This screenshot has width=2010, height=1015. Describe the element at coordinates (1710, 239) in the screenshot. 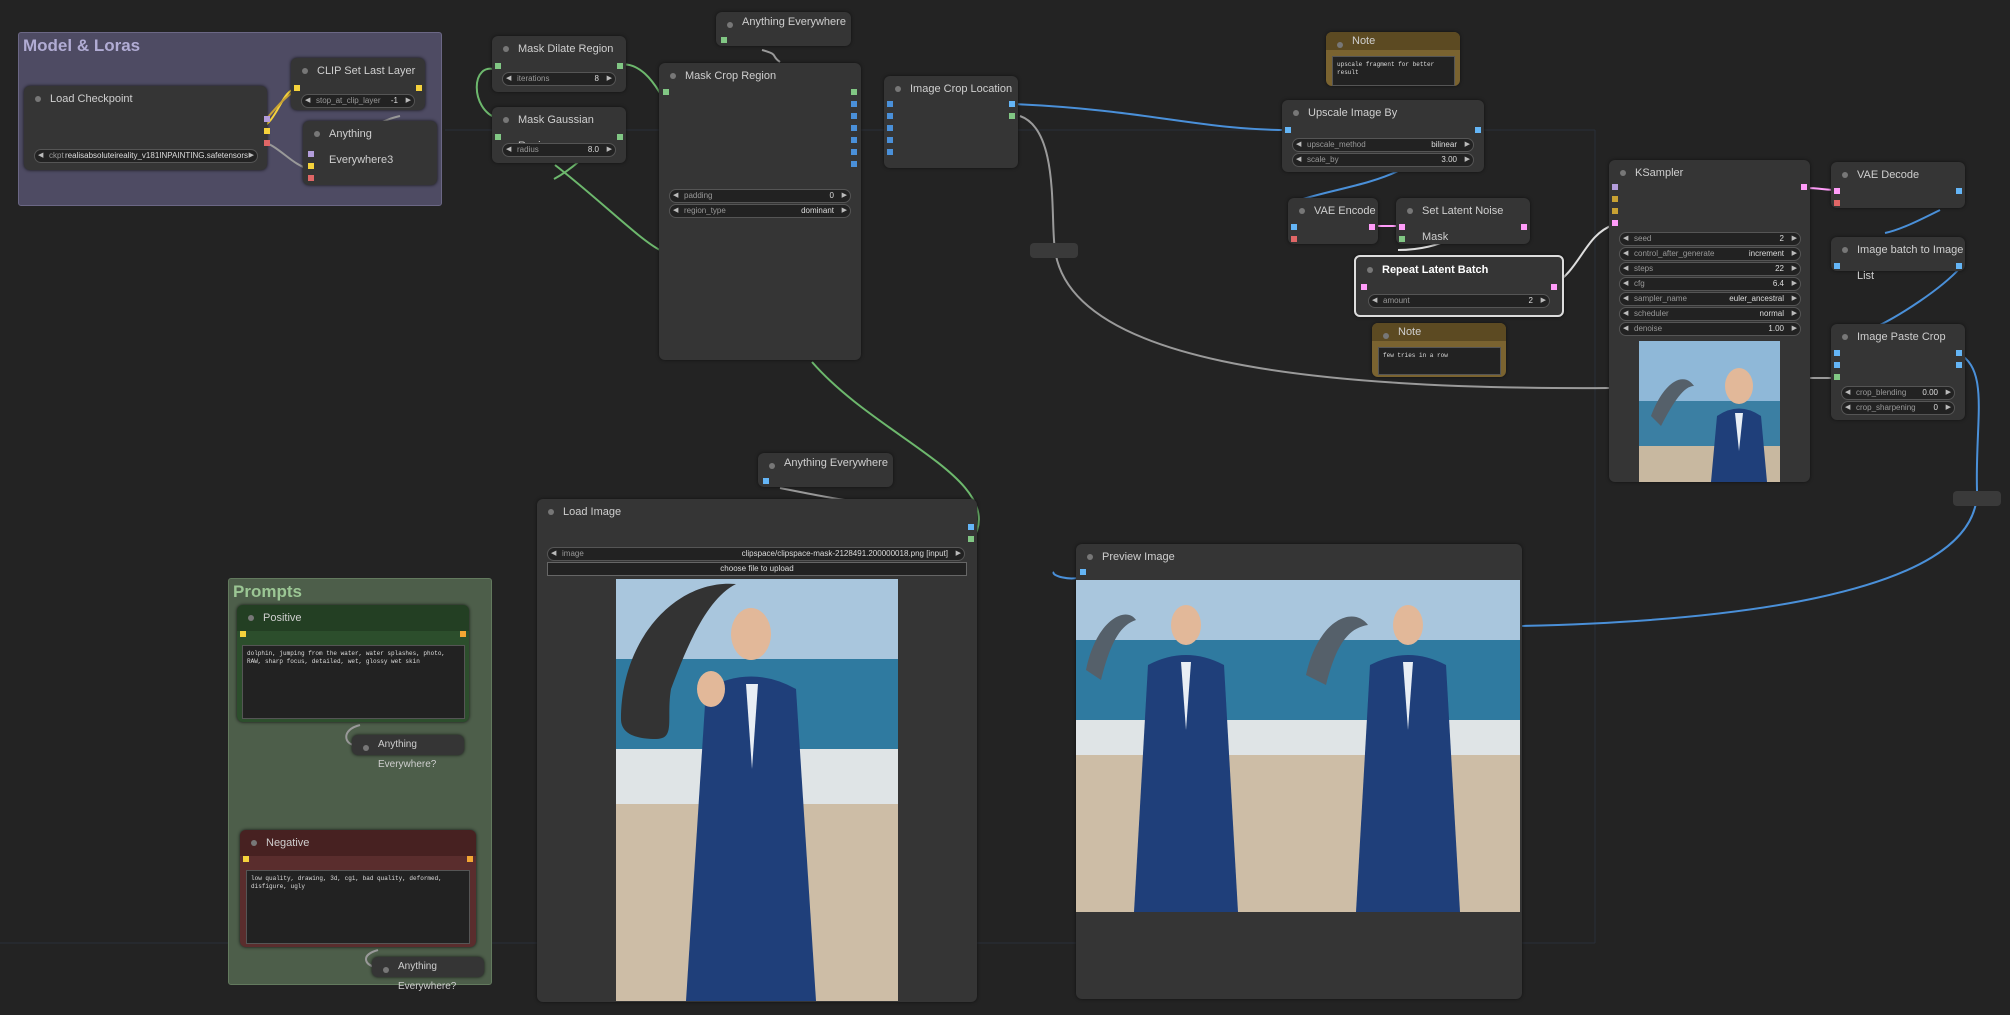

I see `seed-widget: seed2` at that location.